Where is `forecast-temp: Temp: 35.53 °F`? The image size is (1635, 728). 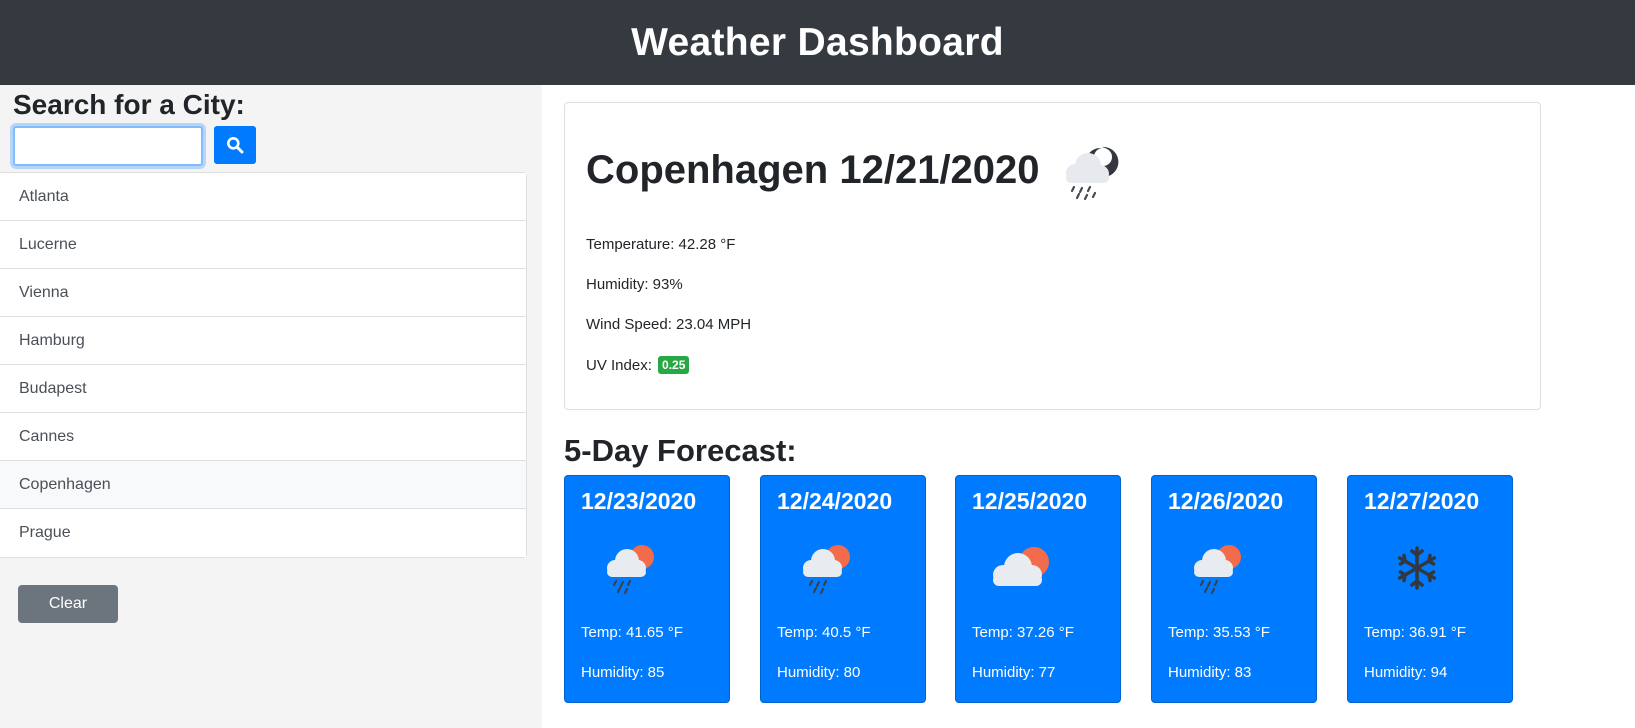 forecast-temp: Temp: 35.53 °F is located at coordinates (1219, 632).